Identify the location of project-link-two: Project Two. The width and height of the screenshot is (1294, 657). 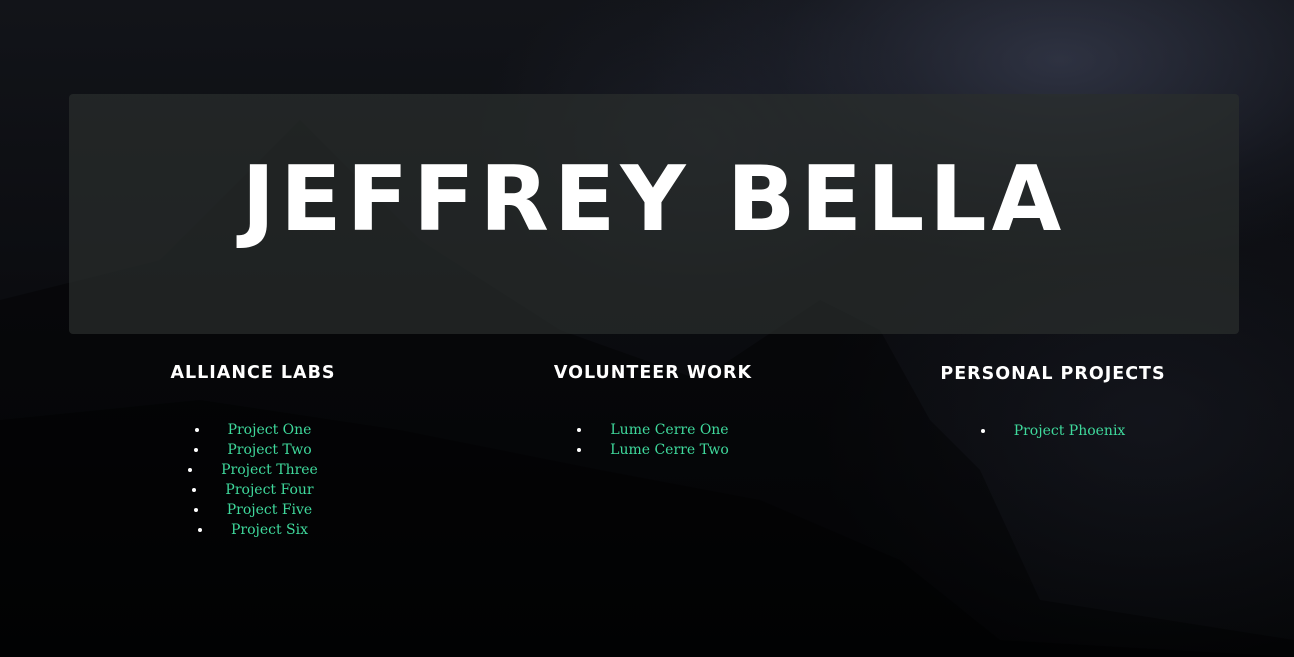
(269, 450).